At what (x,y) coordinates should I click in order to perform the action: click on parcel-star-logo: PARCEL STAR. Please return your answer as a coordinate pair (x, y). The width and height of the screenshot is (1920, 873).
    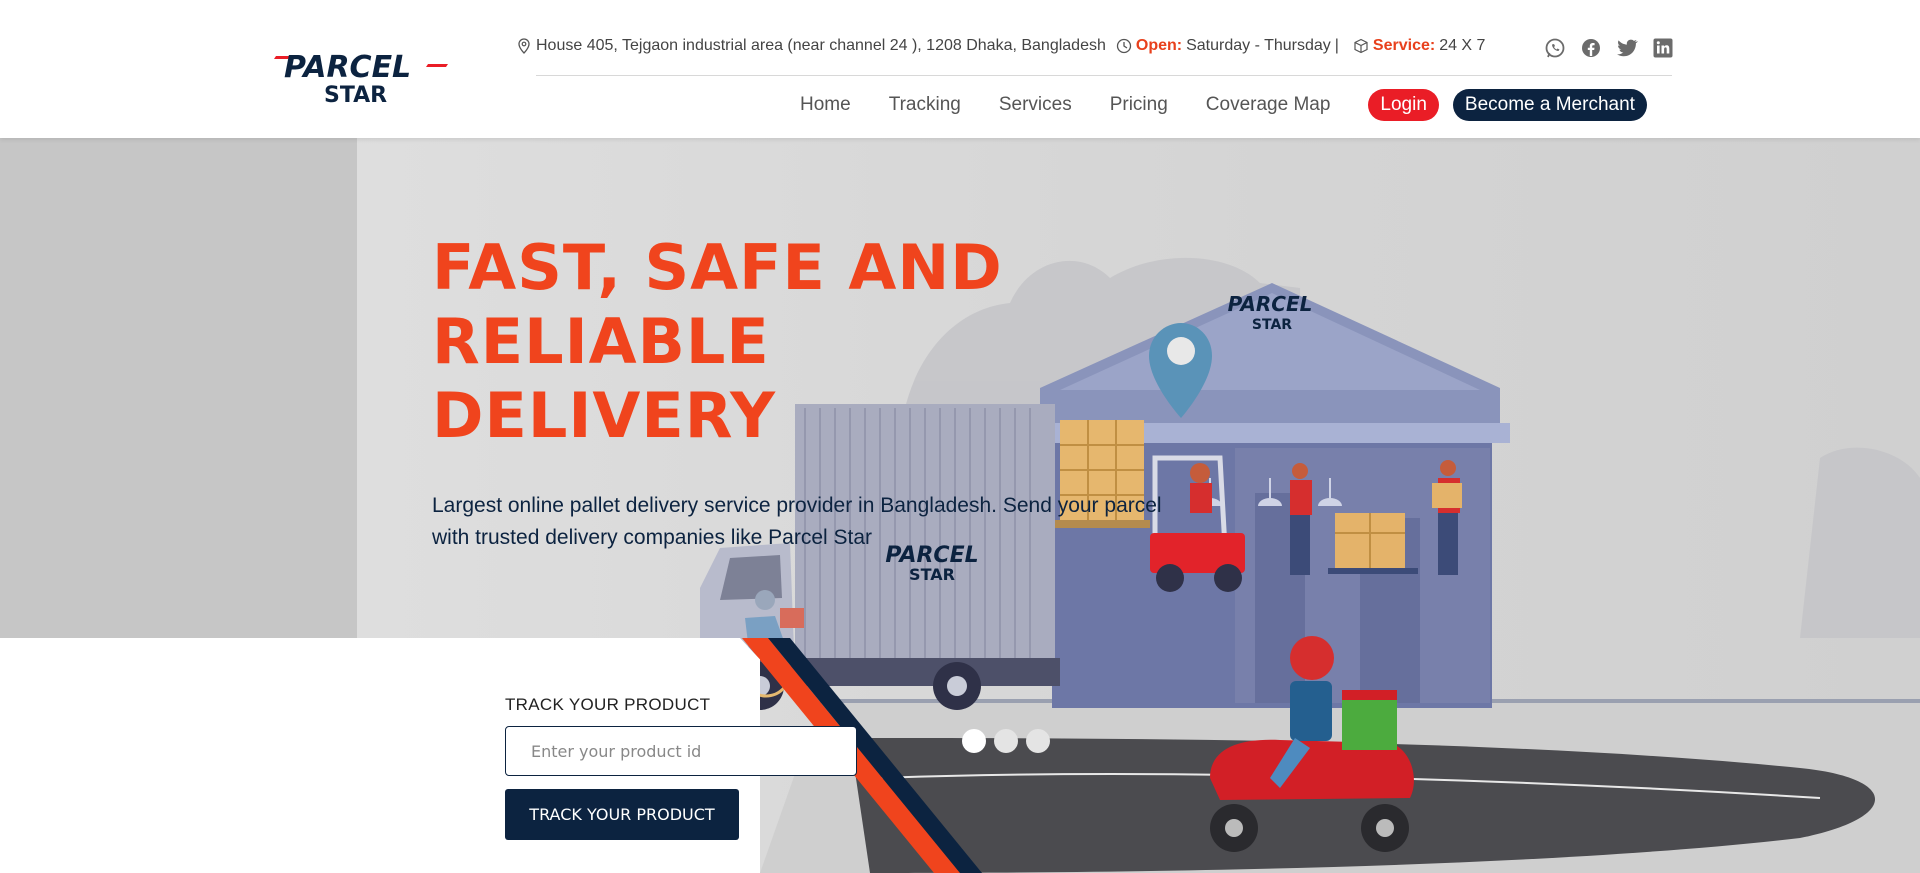
    Looking at the image, I should click on (366, 74).